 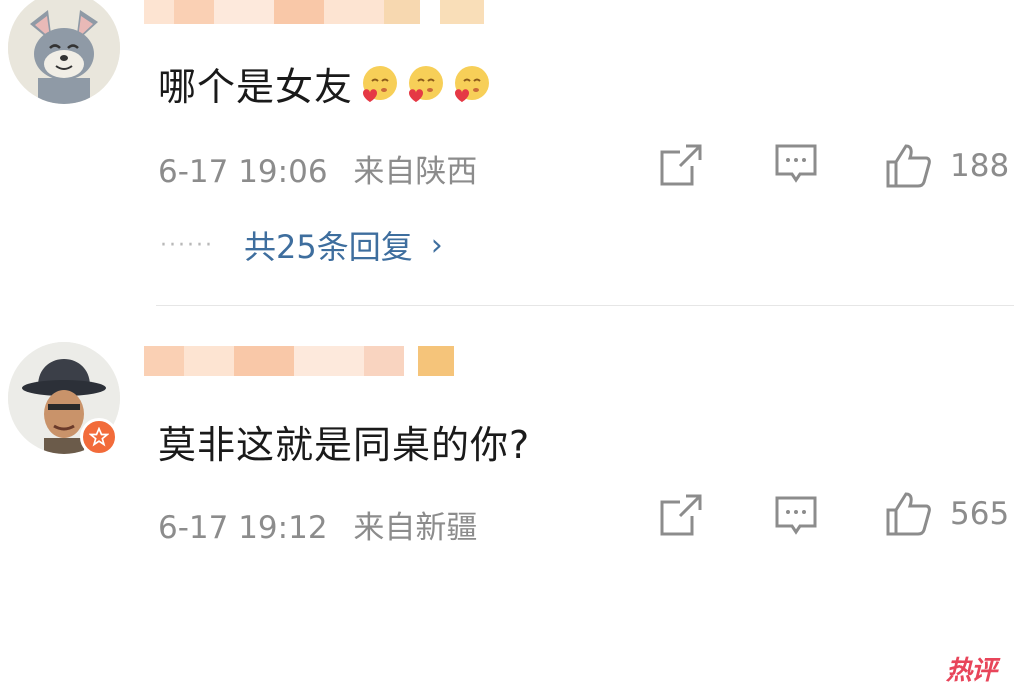 What do you see at coordinates (980, 514) in the screenshot?
I see `like-count: 565` at bounding box center [980, 514].